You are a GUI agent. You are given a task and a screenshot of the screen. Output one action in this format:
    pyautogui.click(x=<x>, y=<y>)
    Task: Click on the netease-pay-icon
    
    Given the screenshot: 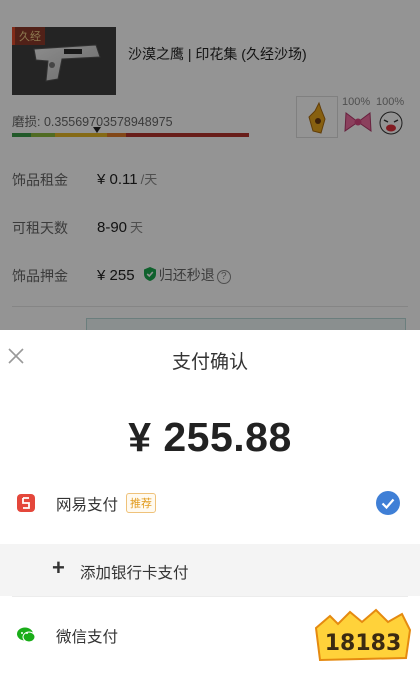 What is the action you would take?
    pyautogui.click(x=26, y=503)
    